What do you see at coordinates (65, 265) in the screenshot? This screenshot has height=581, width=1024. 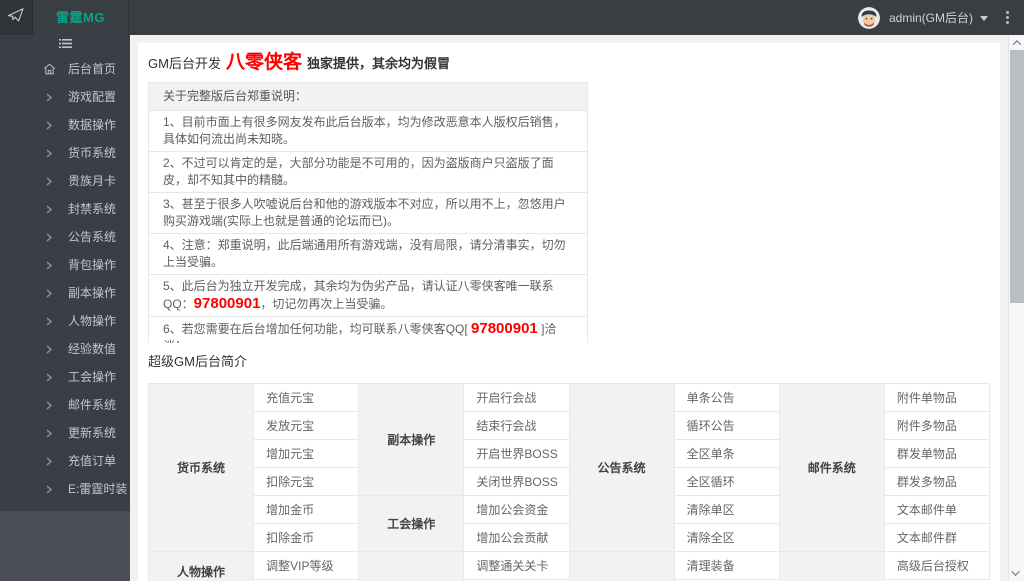 I see `sidebar-item-backpack: 背包操作` at bounding box center [65, 265].